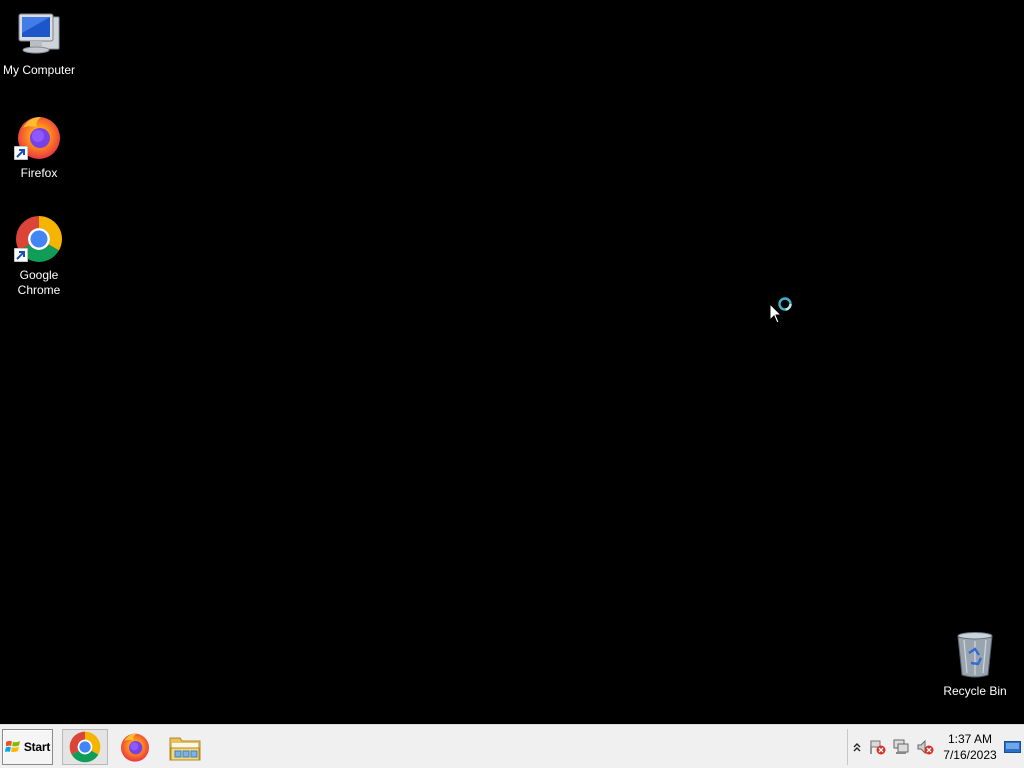  Describe the element at coordinates (1012, 747) in the screenshot. I see `show-desktop-icon` at that location.